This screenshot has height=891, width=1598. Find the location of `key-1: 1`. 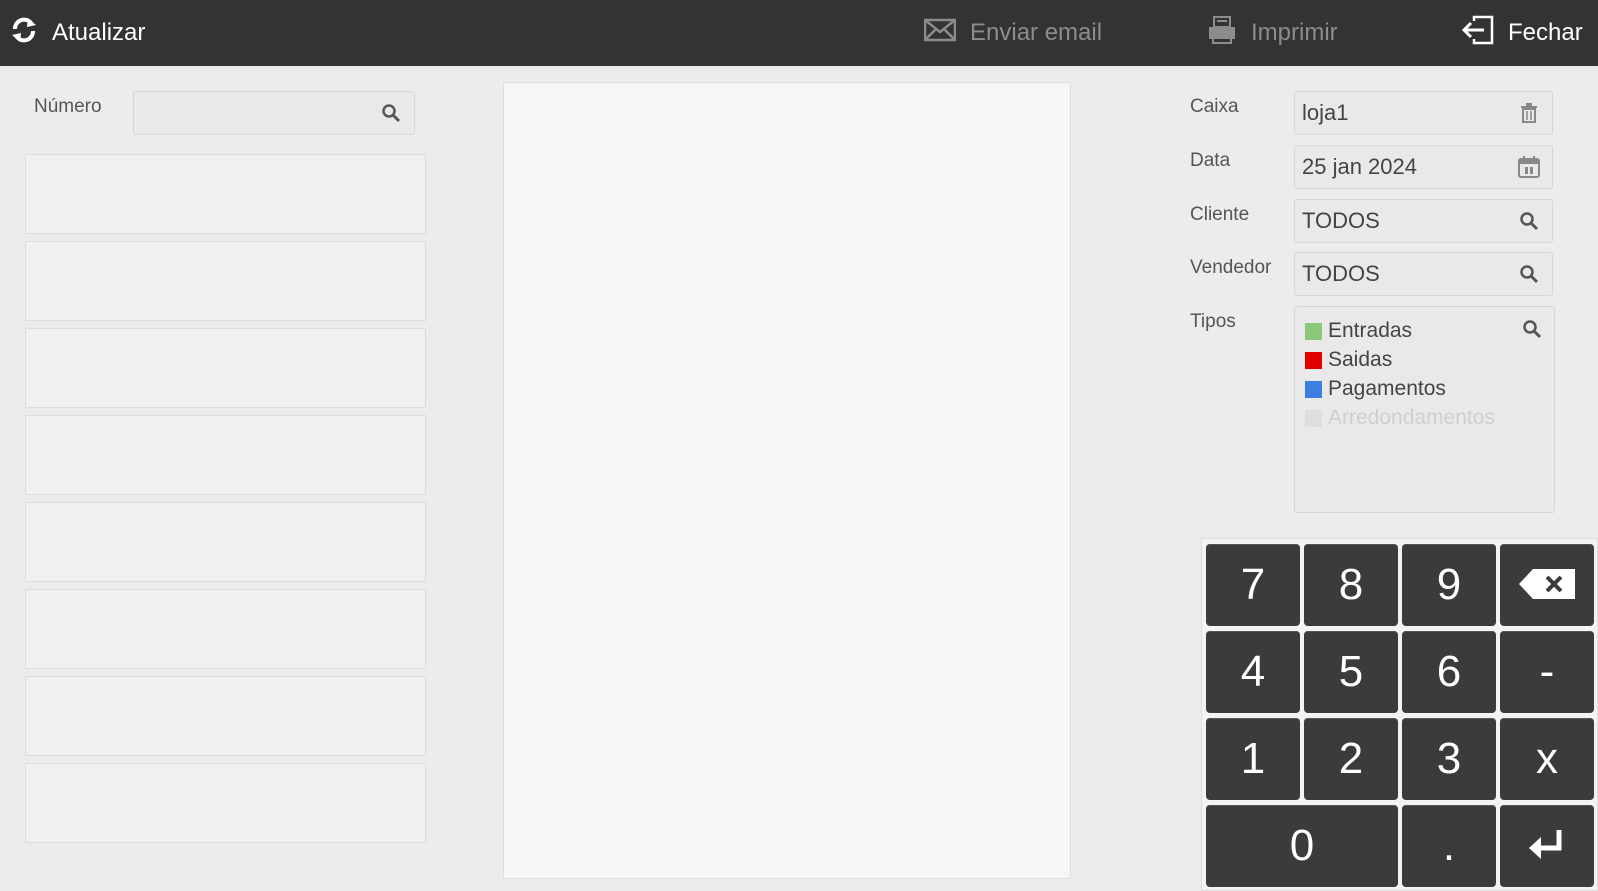

key-1: 1 is located at coordinates (1253, 759).